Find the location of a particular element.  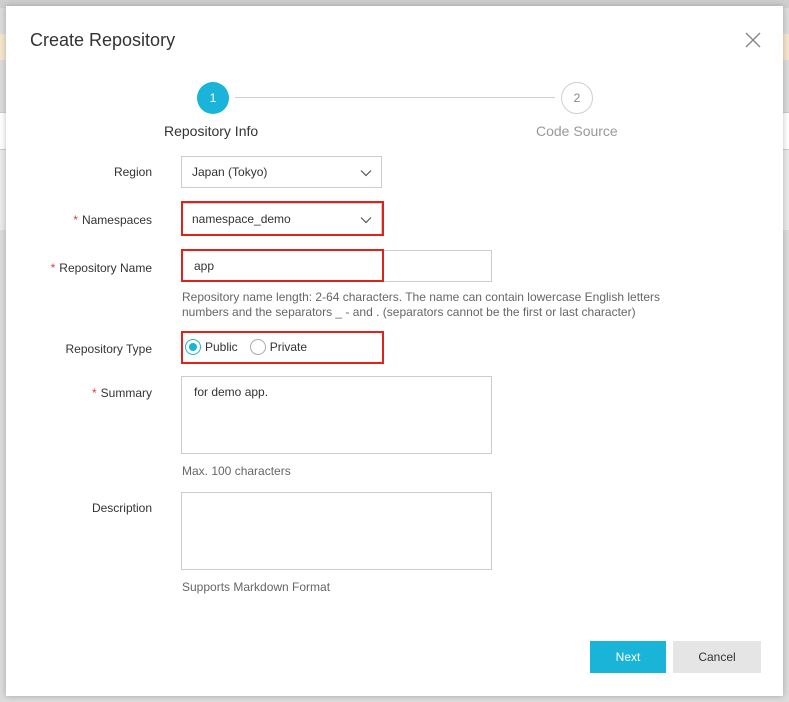

summary-value: for demo app. is located at coordinates (231, 392).